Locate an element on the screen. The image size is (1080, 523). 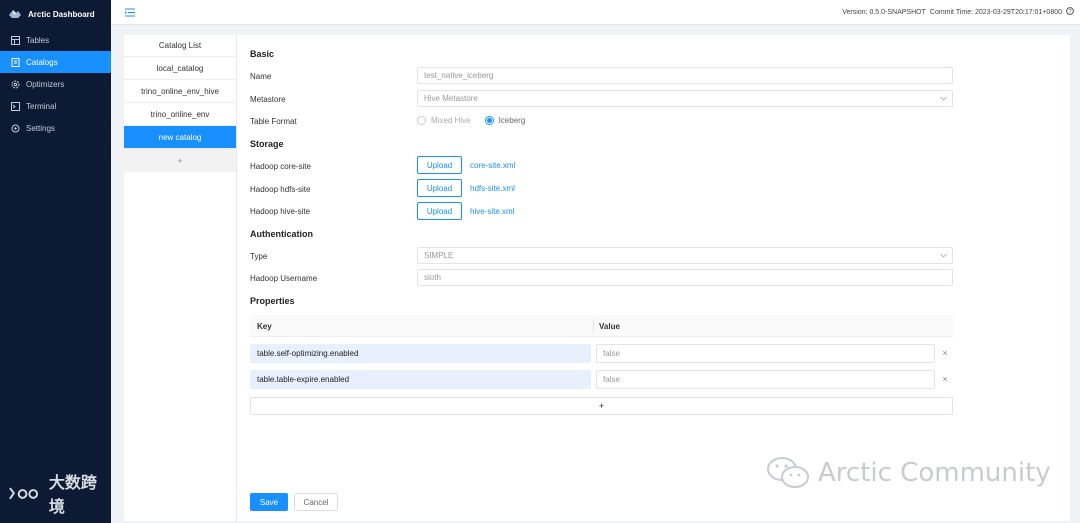
name-input-value: test_native_iceberg is located at coordinates (459, 75).